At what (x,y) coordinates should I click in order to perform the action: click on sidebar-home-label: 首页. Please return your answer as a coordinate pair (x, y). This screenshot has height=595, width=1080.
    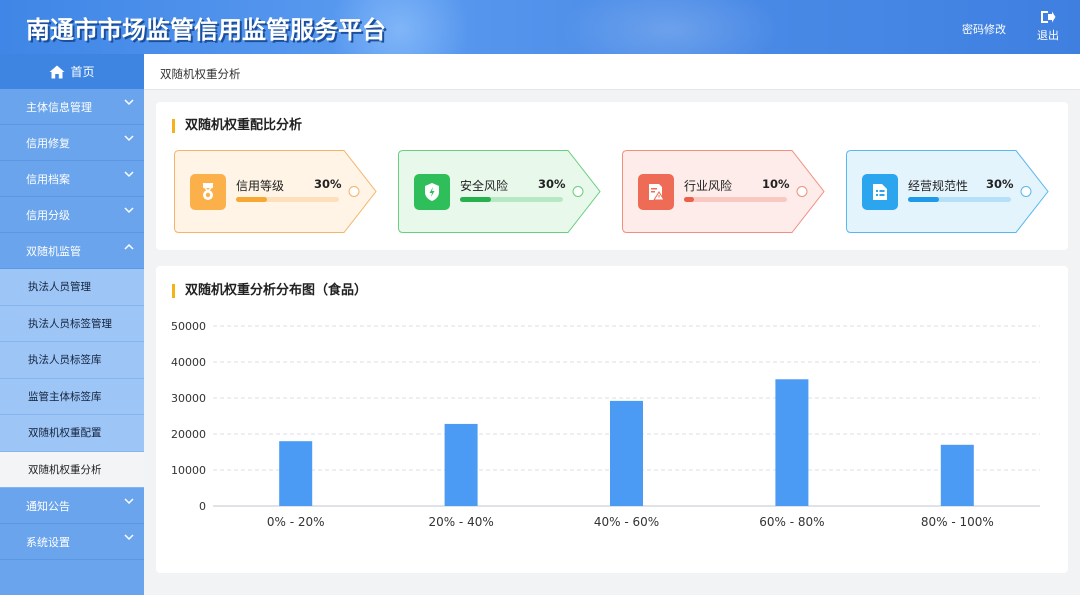
    Looking at the image, I should click on (82, 72).